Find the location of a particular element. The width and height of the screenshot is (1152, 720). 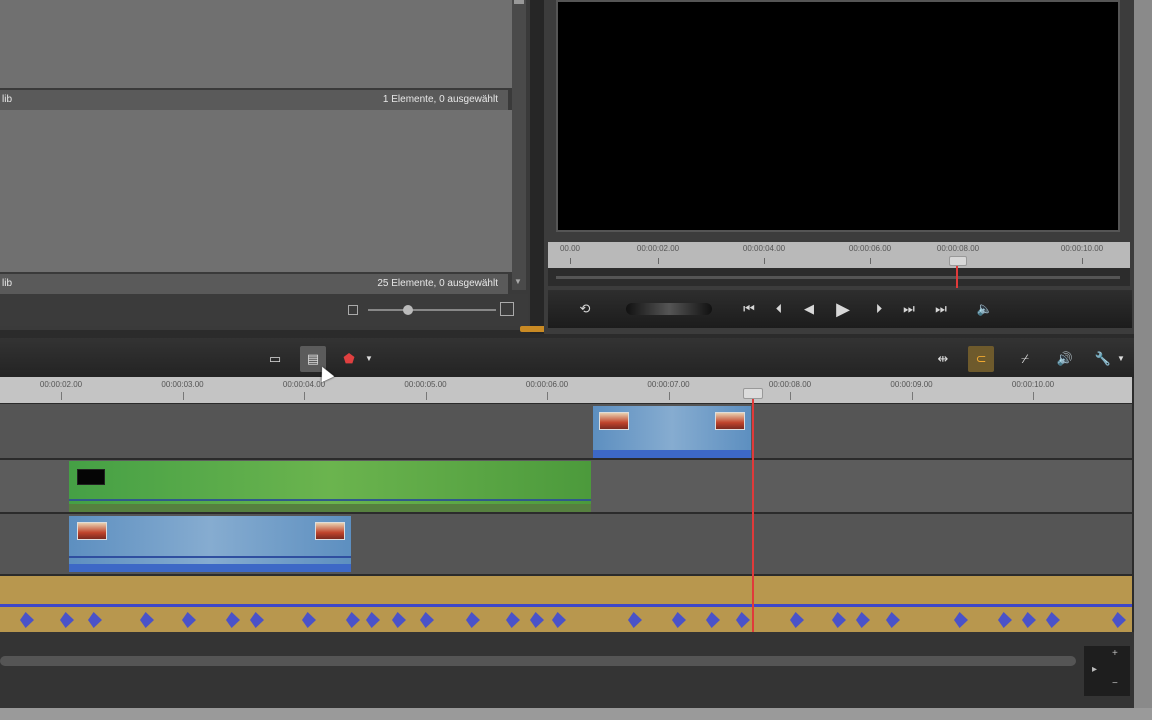

clip-thumbnail-end is located at coordinates (730, 421).